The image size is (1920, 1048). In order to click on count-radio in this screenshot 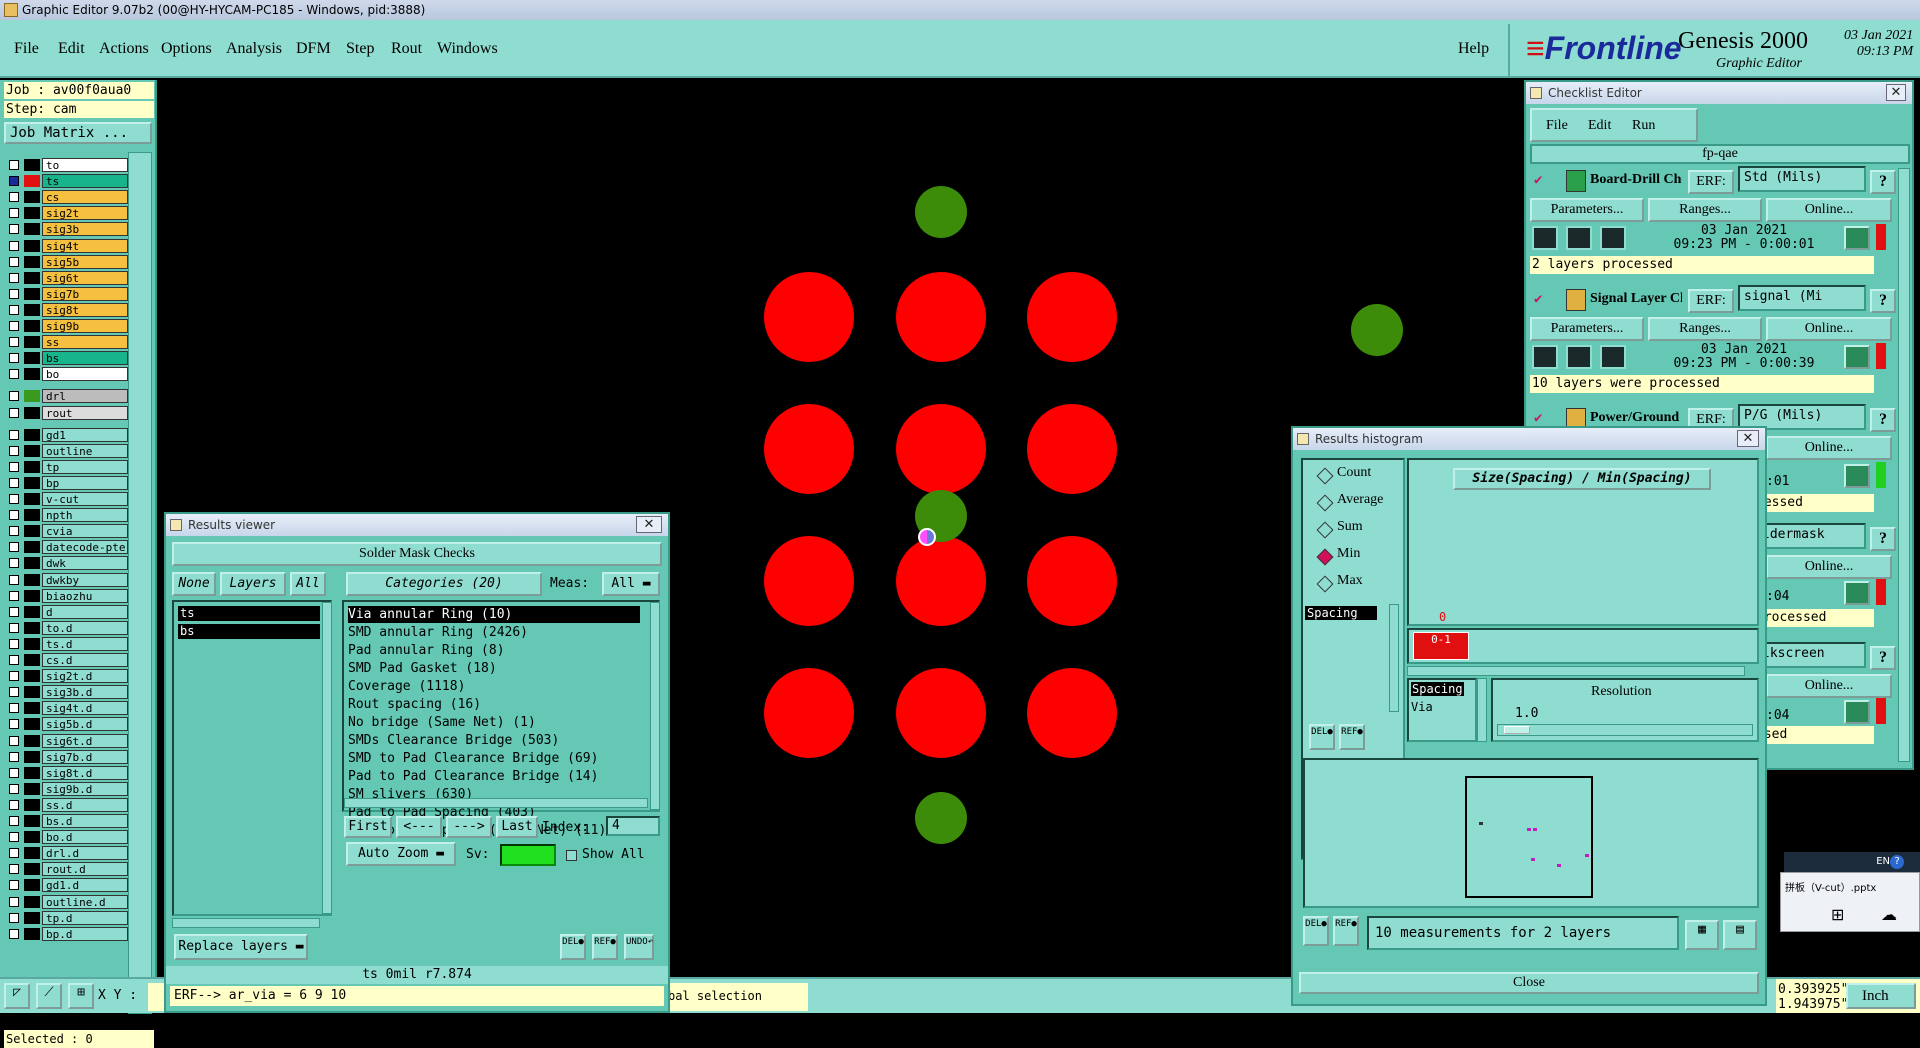, I will do `click(1325, 476)`.